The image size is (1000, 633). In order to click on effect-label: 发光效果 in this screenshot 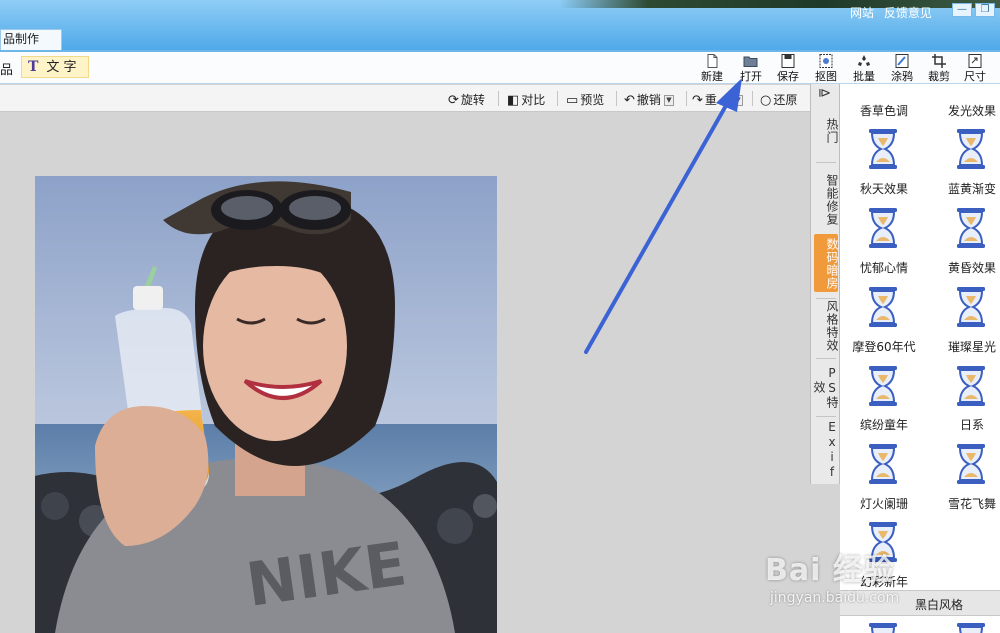, I will do `click(966, 110)`.